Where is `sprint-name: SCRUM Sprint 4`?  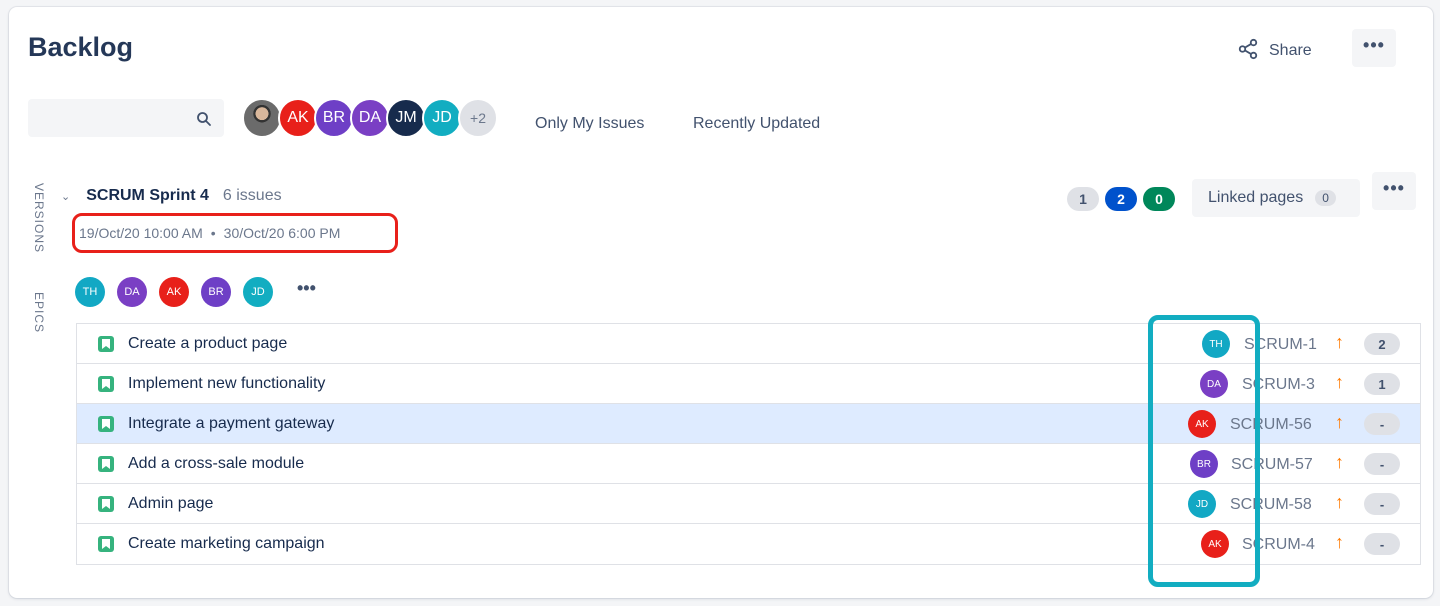
sprint-name: SCRUM Sprint 4 is located at coordinates (147, 195).